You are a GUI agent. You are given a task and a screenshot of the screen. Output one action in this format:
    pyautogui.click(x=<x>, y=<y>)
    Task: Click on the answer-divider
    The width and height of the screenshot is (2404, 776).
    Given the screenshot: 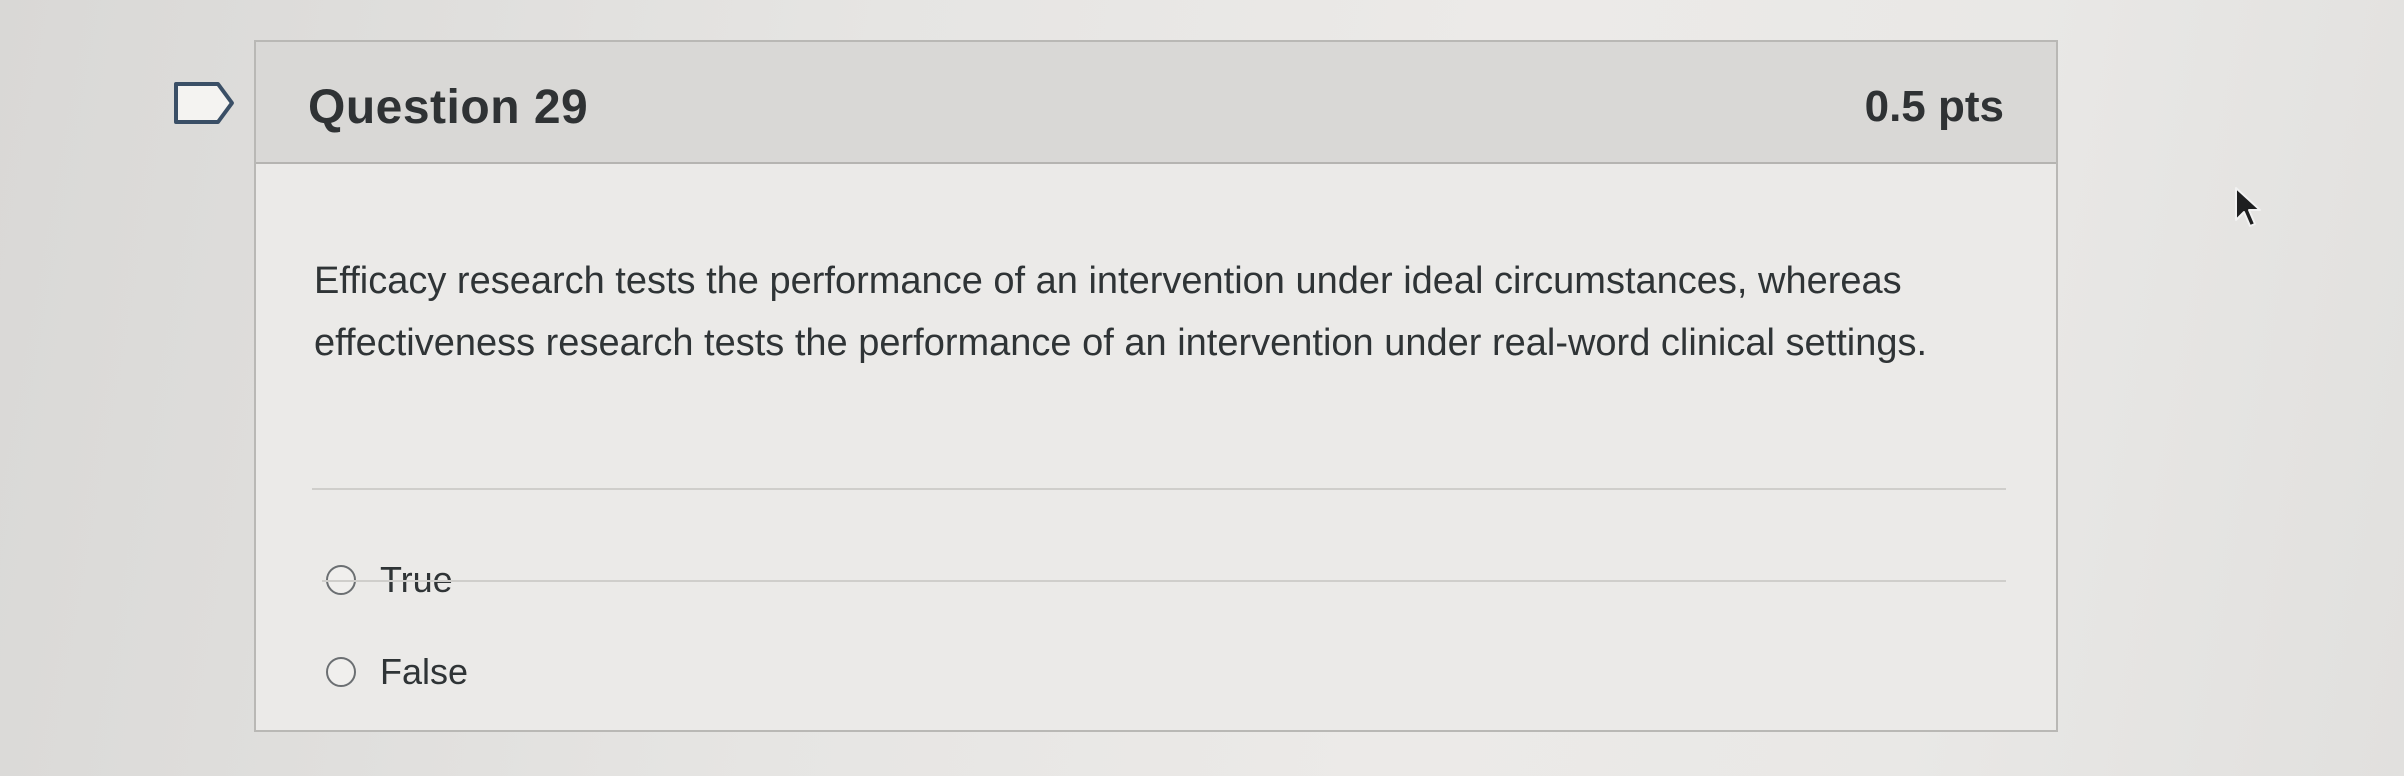 What is the action you would take?
    pyautogui.click(x=1164, y=581)
    